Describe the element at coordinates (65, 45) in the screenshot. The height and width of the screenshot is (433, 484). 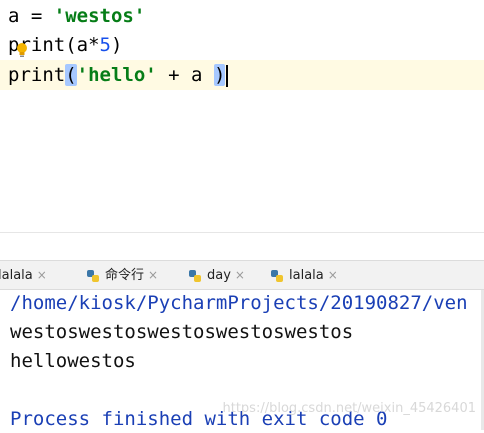
I see `code-token: int(a*` at that location.